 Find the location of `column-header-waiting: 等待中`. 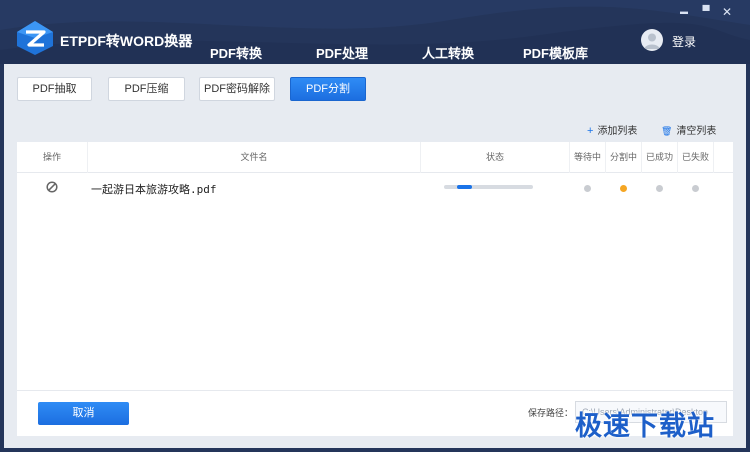

column-header-waiting: 等待中 is located at coordinates (587, 157).